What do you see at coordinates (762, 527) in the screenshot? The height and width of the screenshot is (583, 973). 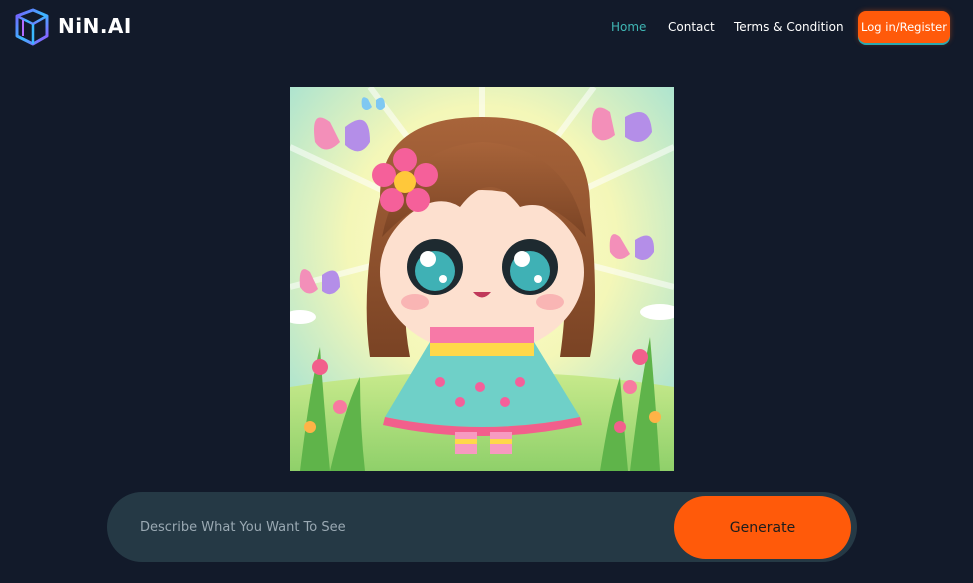 I see `generate-button: Generate` at bounding box center [762, 527].